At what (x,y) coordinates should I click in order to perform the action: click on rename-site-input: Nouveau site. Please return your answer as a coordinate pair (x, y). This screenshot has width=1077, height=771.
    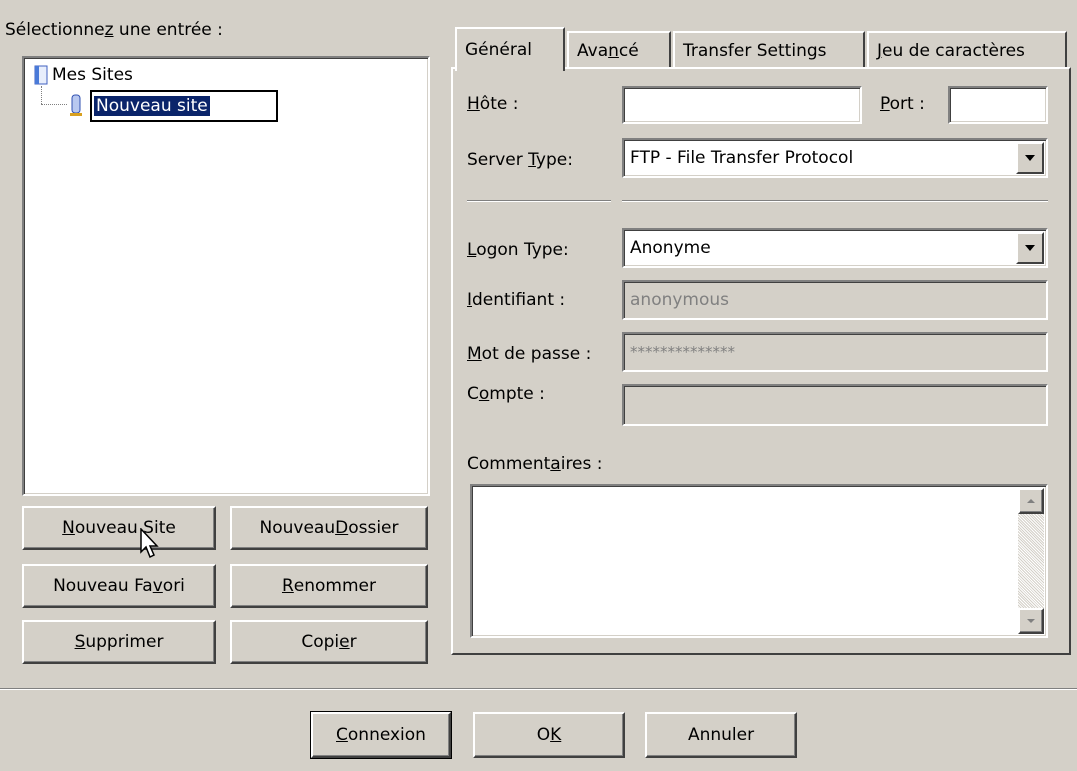
    Looking at the image, I should click on (184, 106).